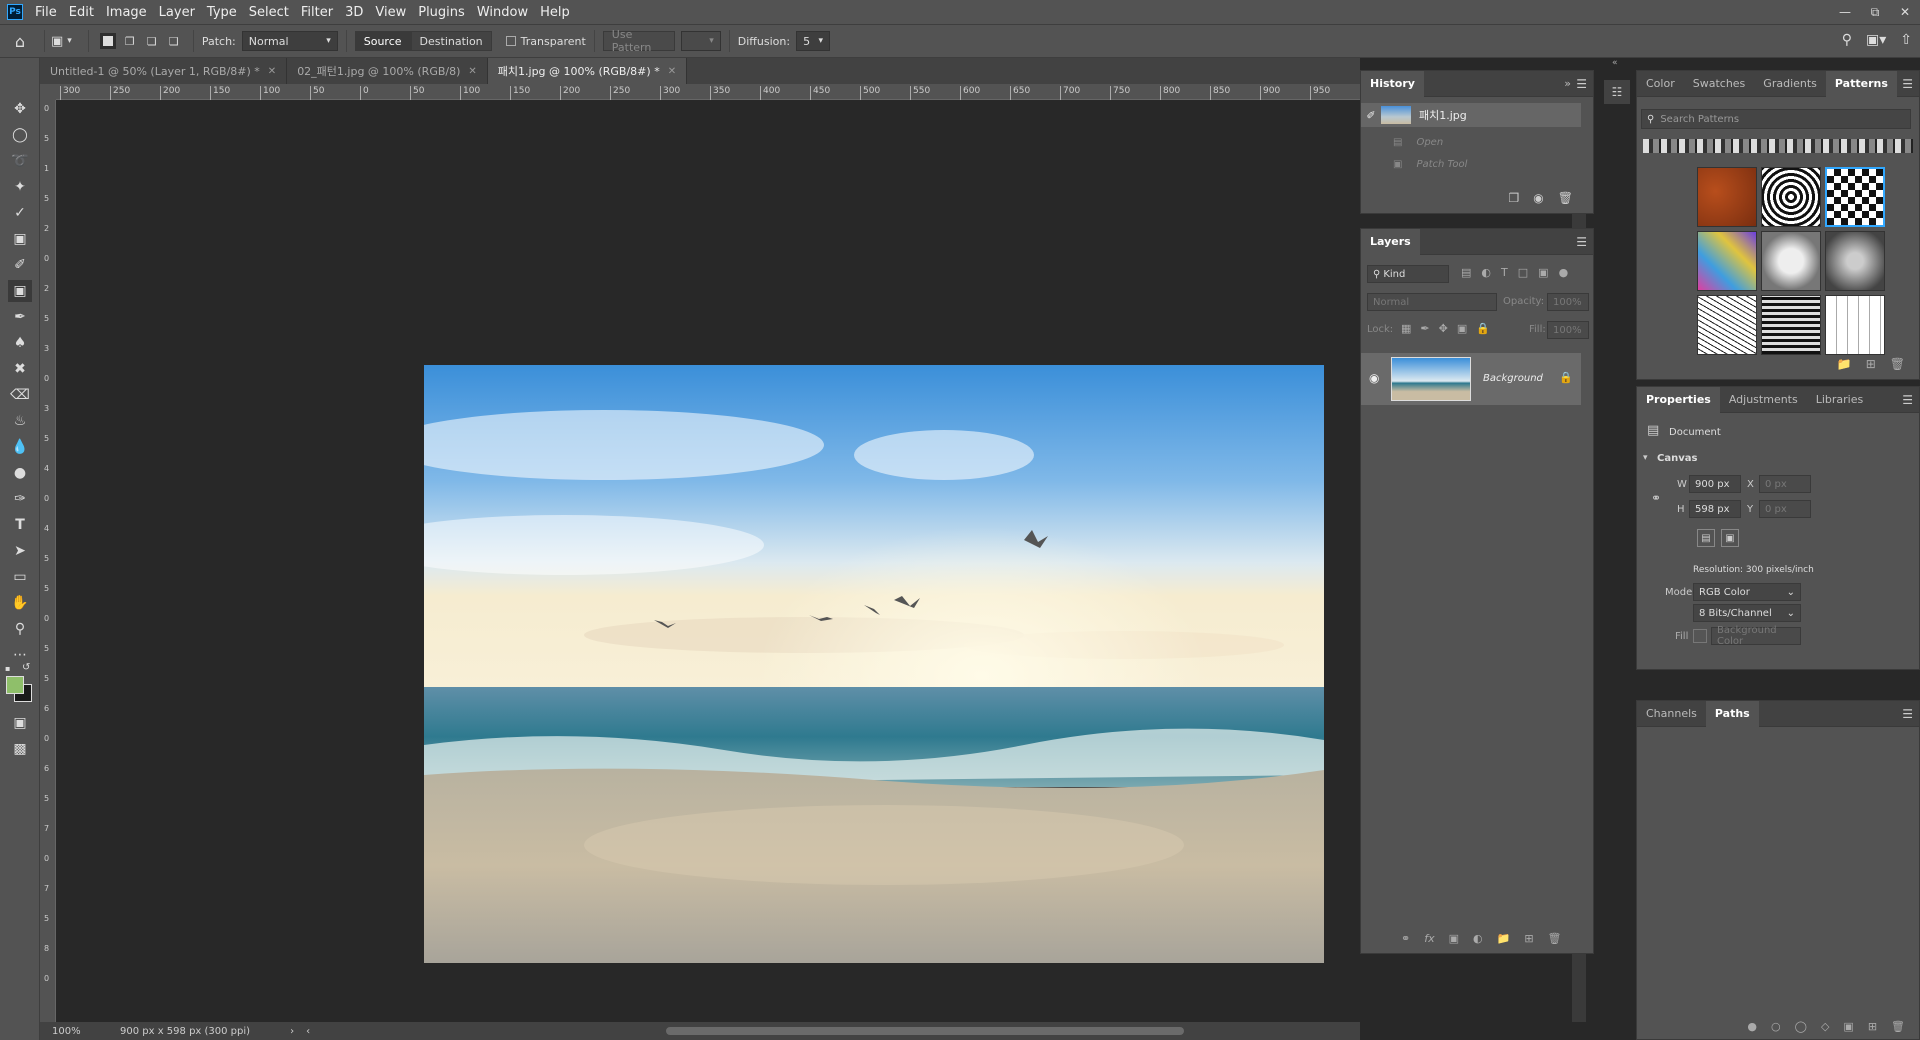  What do you see at coordinates (1478, 938) in the screenshot?
I see `adjustment-layer-icon: ◐` at bounding box center [1478, 938].